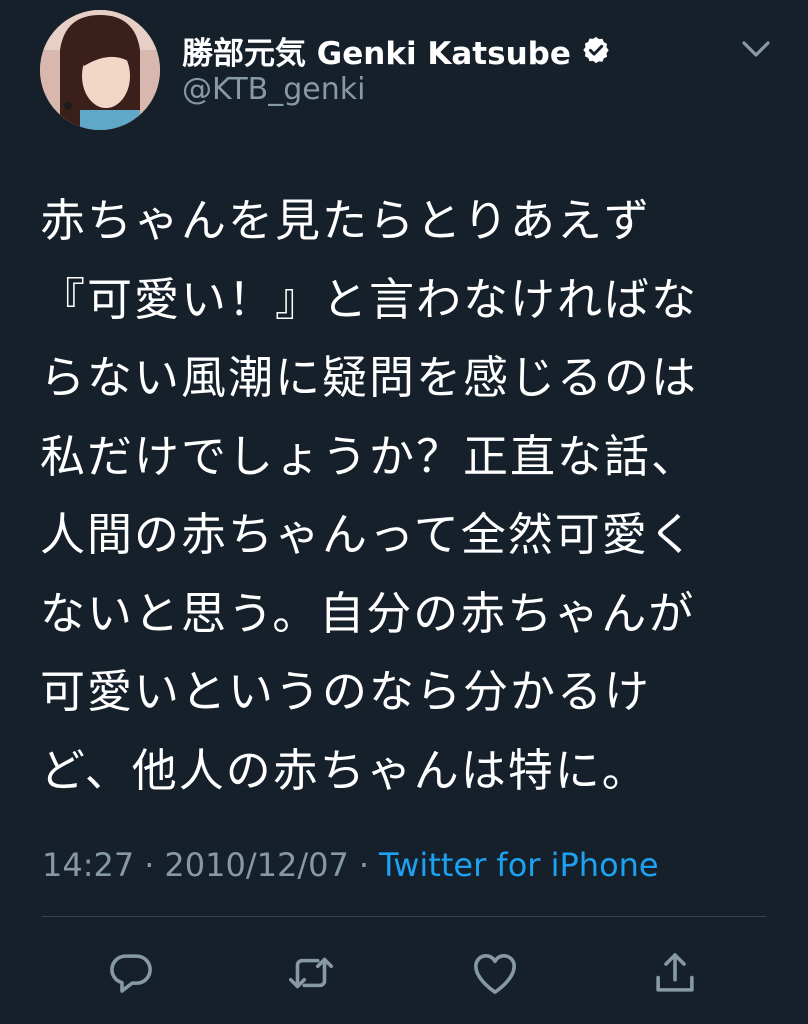 The width and height of the screenshot is (808, 1024). I want to click on tweet-date: 2010/12/07, so click(256, 865).